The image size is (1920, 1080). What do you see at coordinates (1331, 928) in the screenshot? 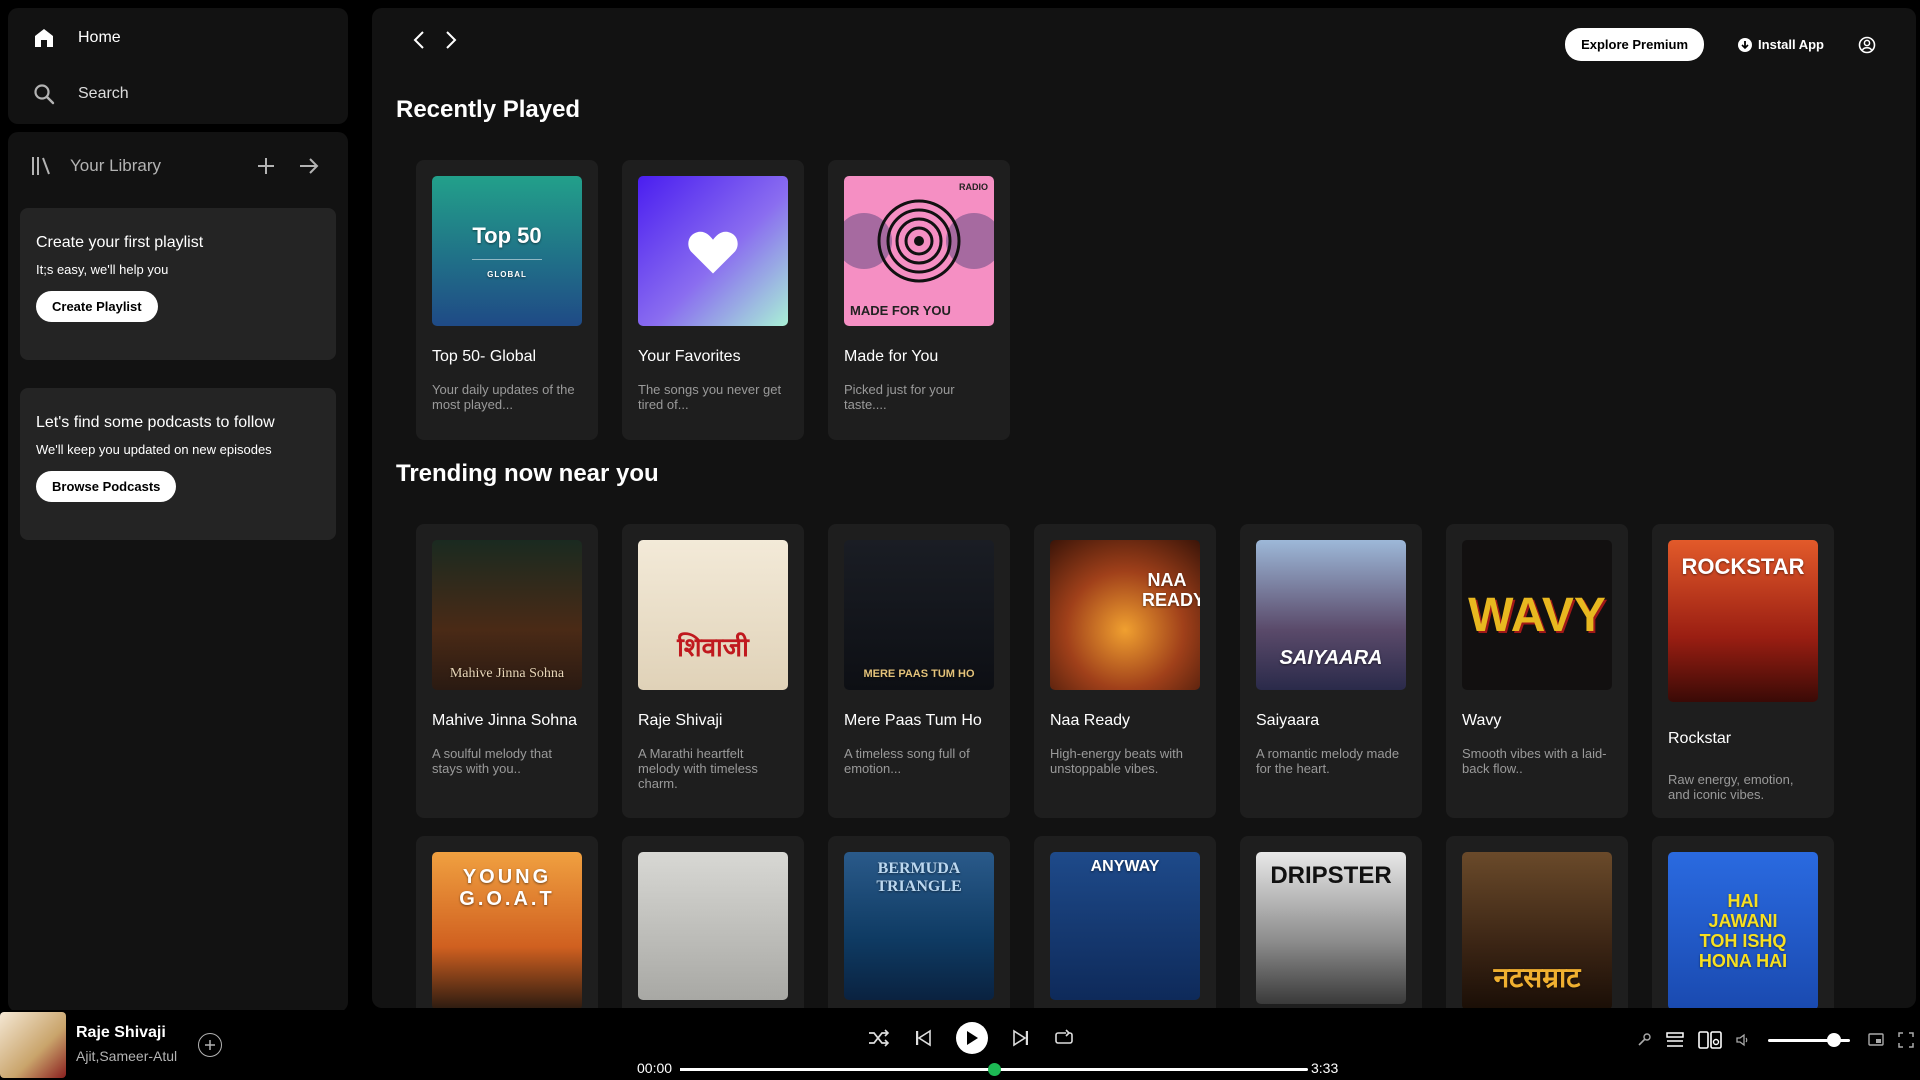
I see `card-art: DRIPSTER` at bounding box center [1331, 928].